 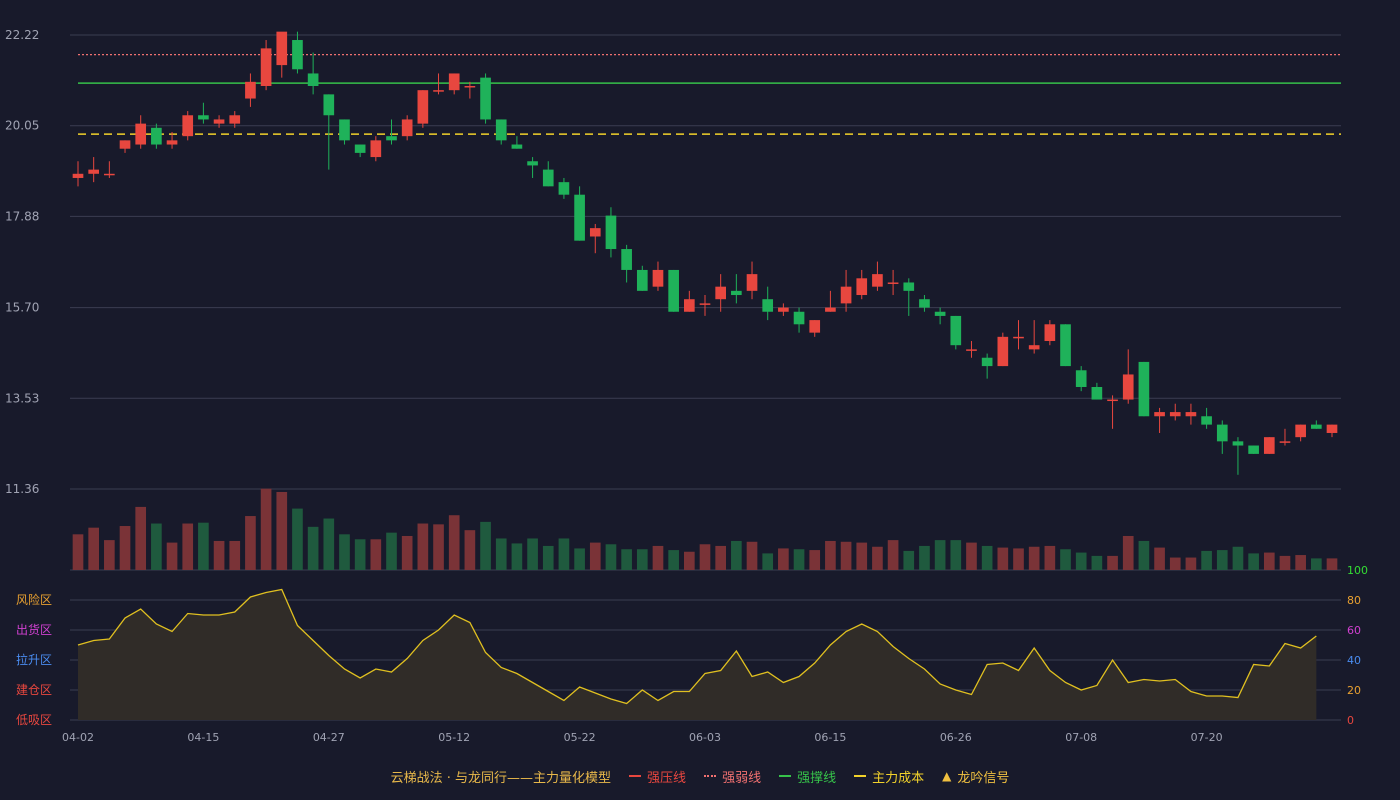 I want to click on indicator-tick-label: 0, so click(x=1350, y=720).